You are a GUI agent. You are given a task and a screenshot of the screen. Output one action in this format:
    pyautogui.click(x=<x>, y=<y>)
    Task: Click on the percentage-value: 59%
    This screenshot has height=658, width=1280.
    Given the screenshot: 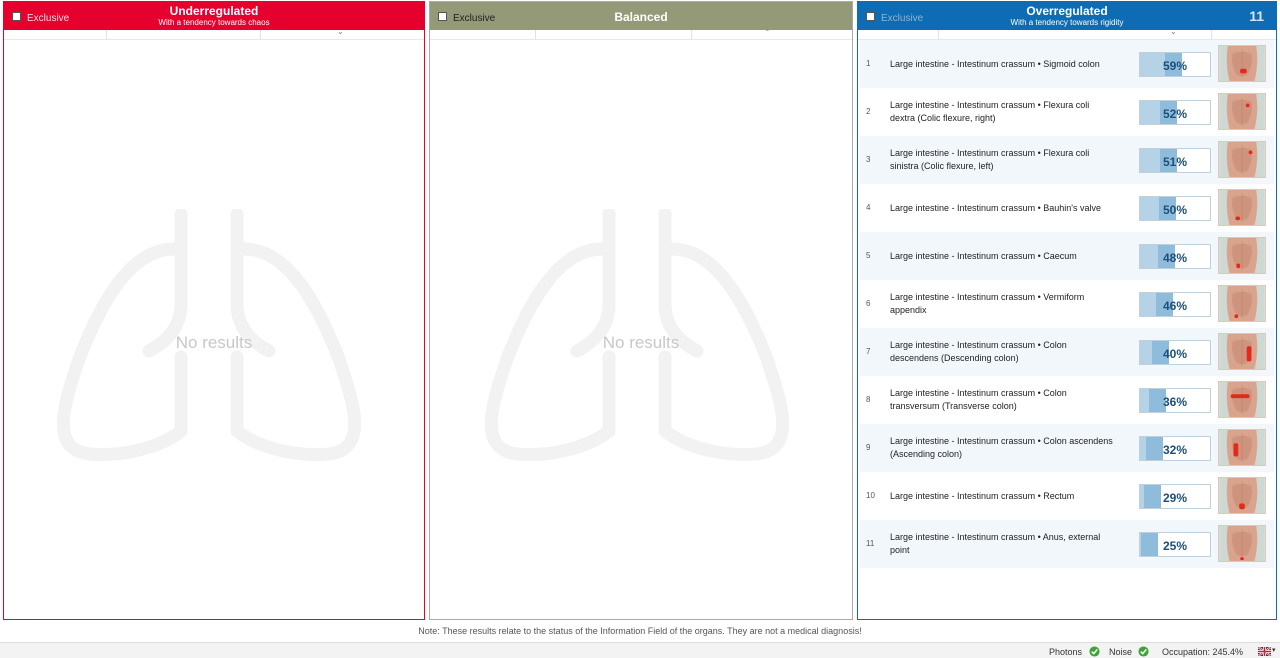 What is the action you would take?
    pyautogui.click(x=1175, y=66)
    